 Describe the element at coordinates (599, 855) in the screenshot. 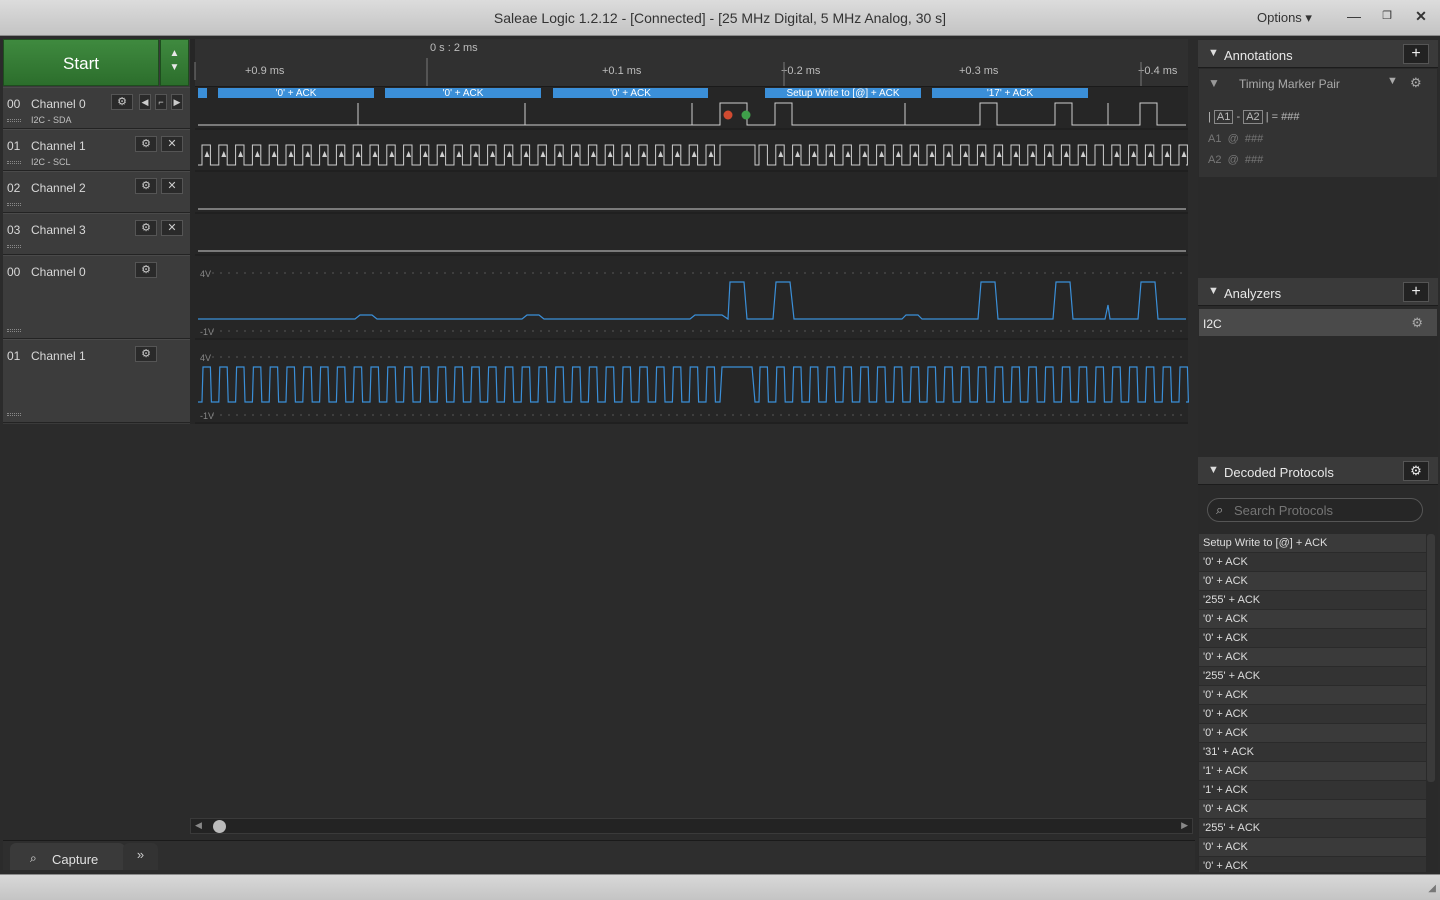

I see `bottom-tabbar` at that location.